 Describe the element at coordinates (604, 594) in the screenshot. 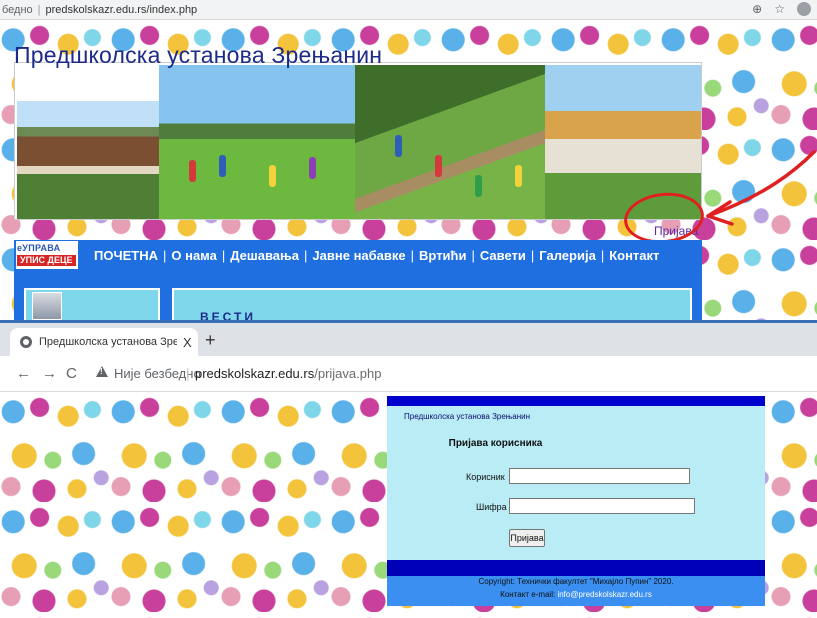

I see `email-link: info@predskolskazr.edu.rs` at that location.